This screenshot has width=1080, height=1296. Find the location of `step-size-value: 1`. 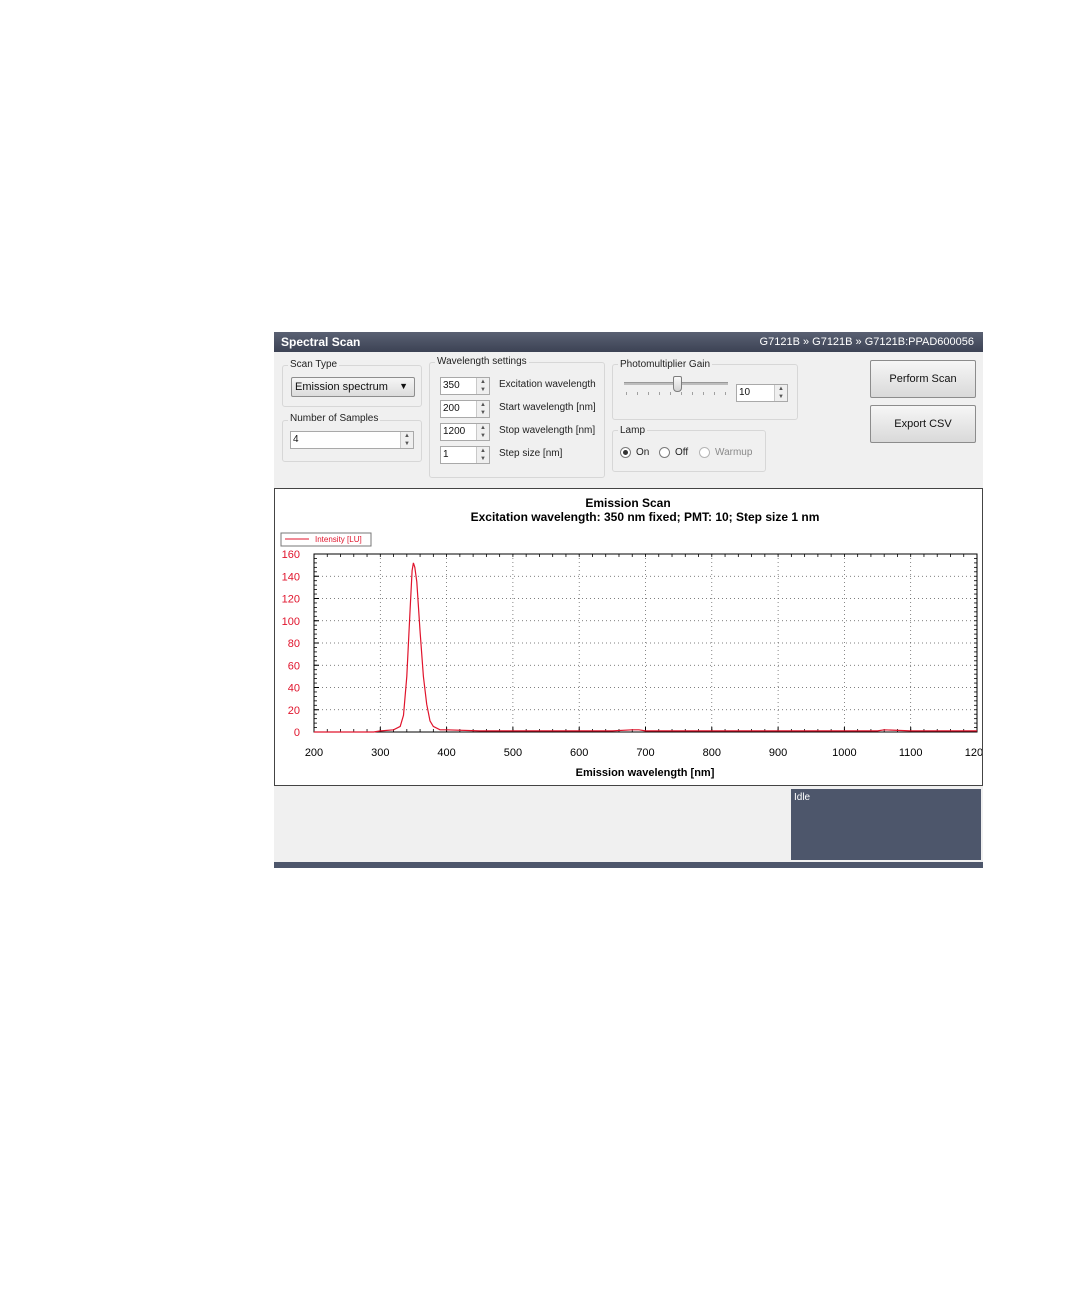

step-size-value: 1 is located at coordinates (446, 454).